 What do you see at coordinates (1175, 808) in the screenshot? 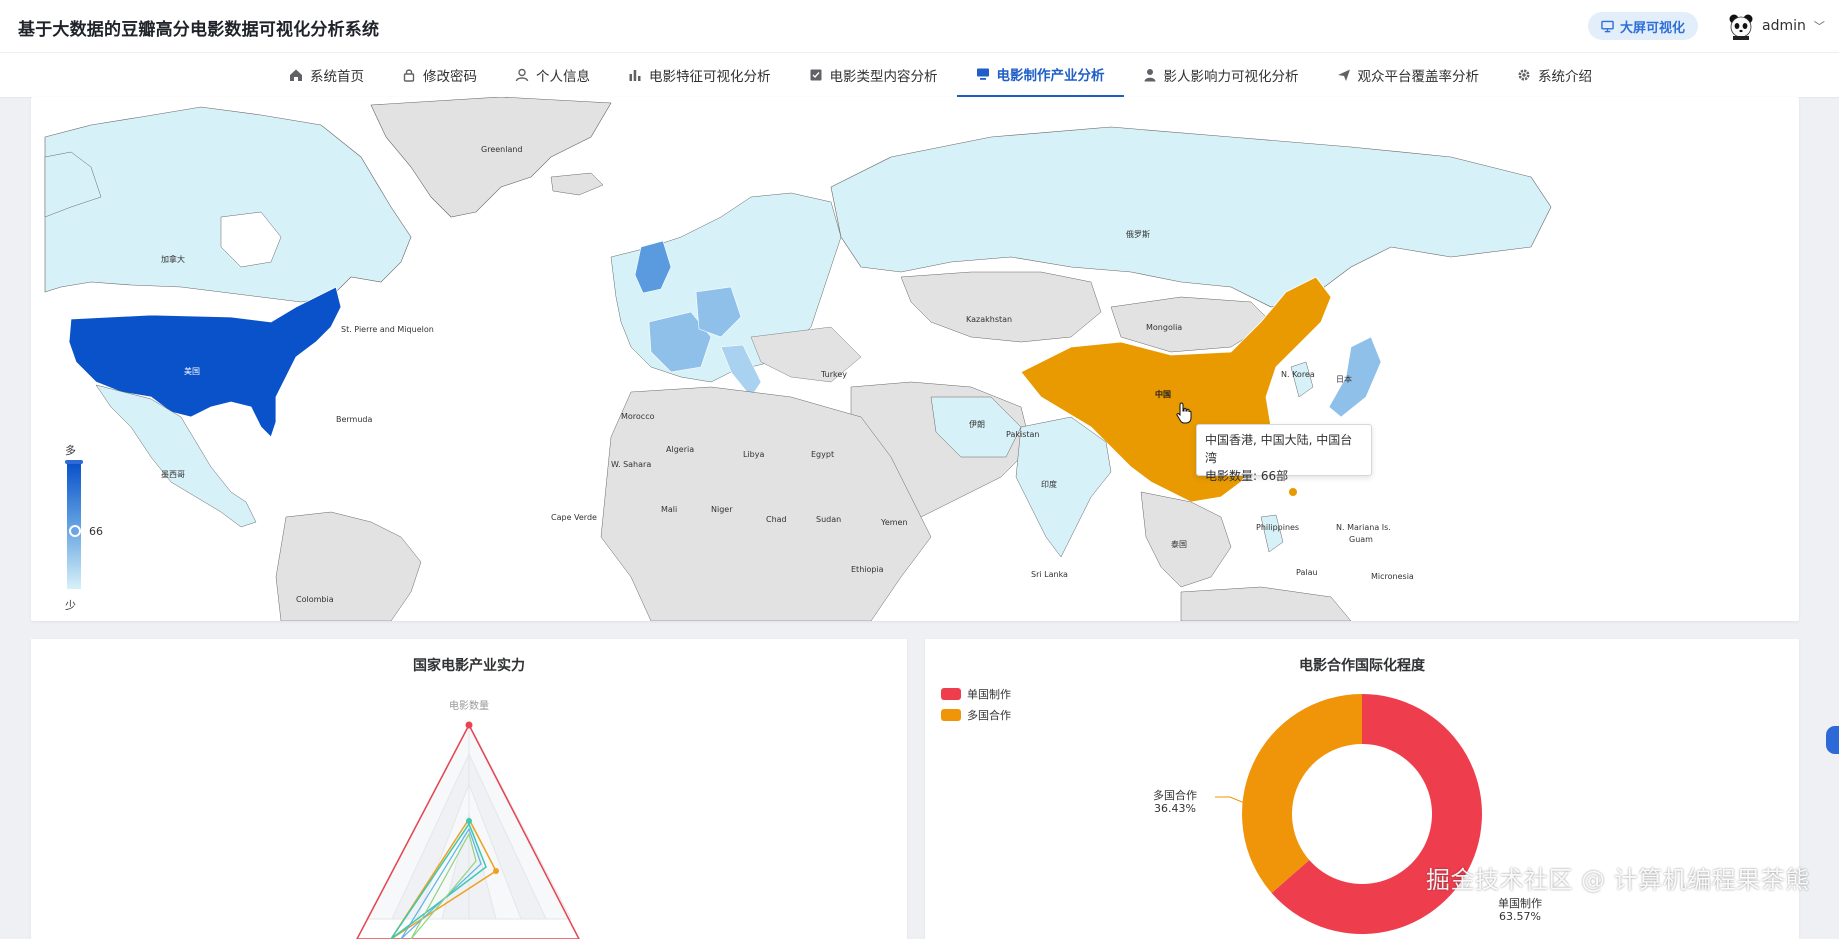
I see `donut-label-multi-pct: 36.43%` at bounding box center [1175, 808].